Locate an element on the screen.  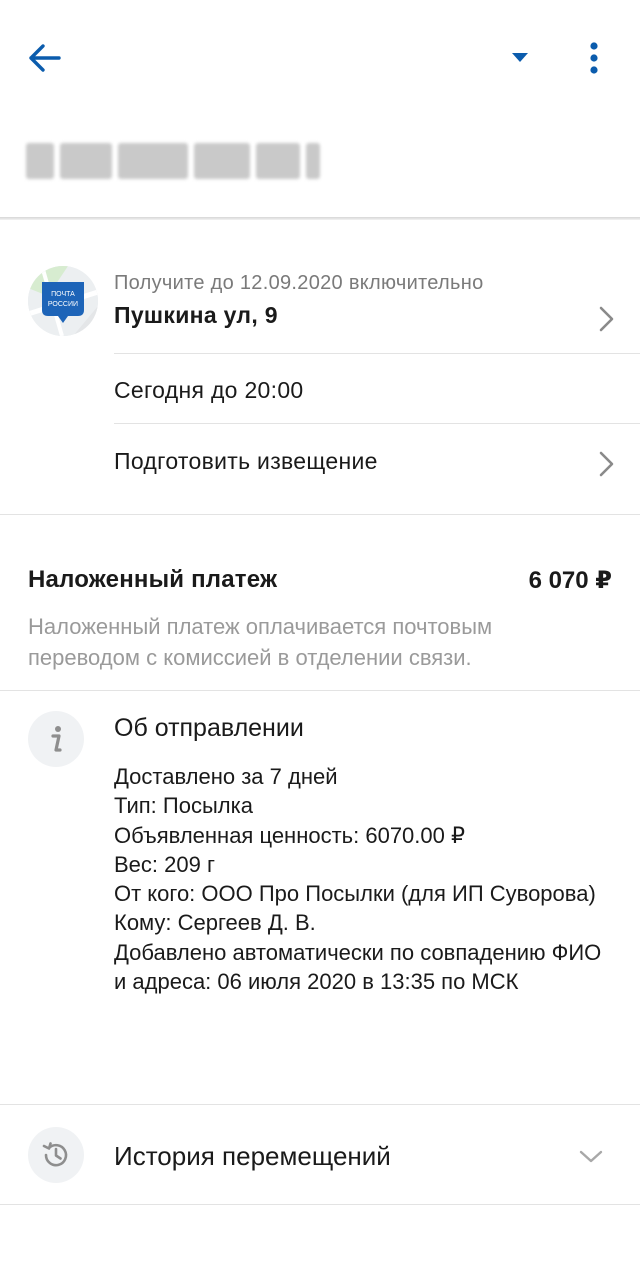
caret-down-icon is located at coordinates (520, 57).